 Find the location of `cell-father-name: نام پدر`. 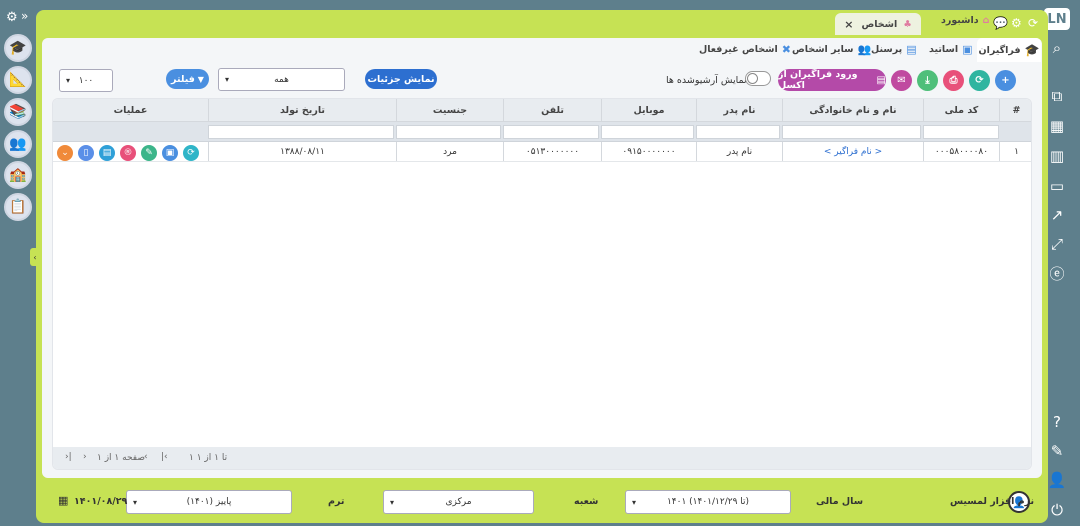

cell-father-name: نام پدر is located at coordinates (739, 151).